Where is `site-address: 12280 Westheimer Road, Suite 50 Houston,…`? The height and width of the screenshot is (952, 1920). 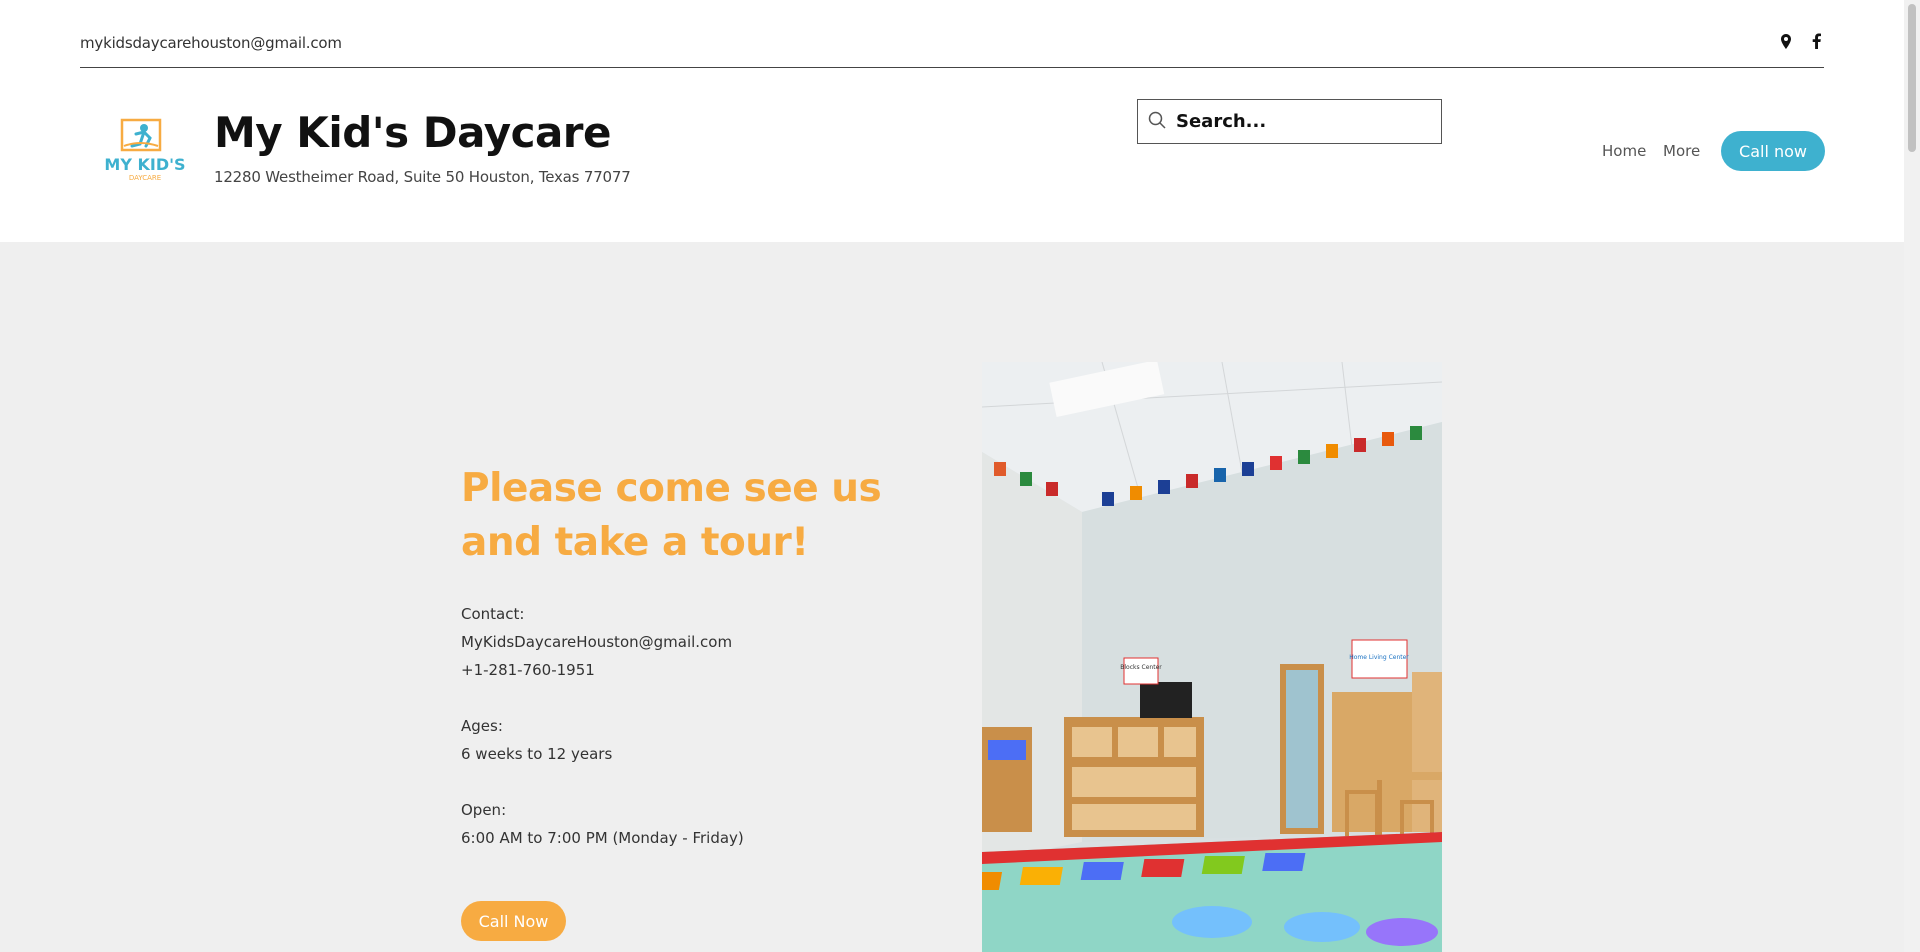 site-address: 12280 Westheimer Road, Suite 50 Houston,… is located at coordinates (422, 177).